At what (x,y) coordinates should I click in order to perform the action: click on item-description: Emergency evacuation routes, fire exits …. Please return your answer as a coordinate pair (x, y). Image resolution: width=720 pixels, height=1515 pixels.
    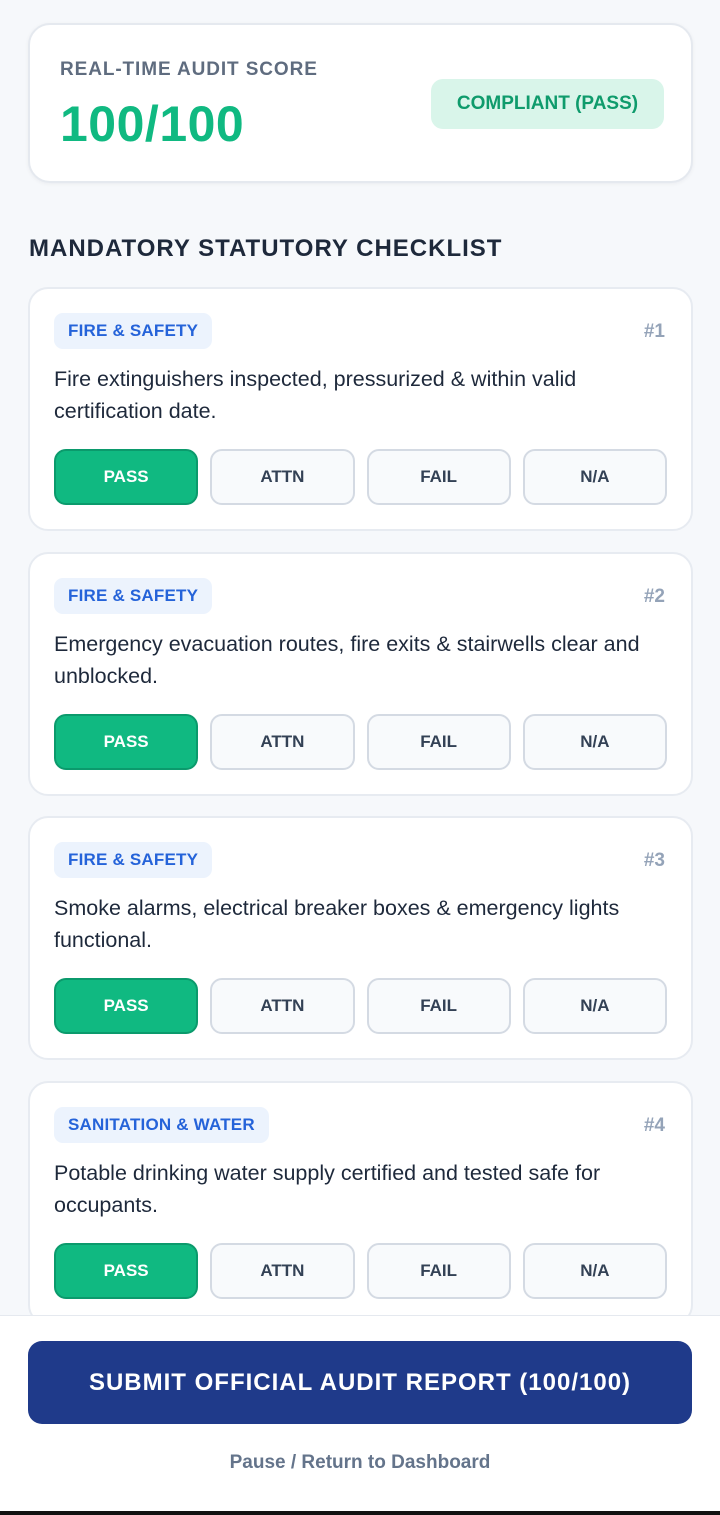
    Looking at the image, I should click on (347, 660).